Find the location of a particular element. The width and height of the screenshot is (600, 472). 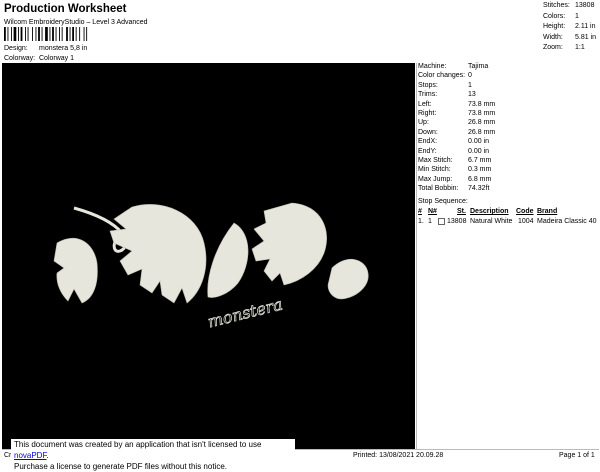

detail-label: EndY: is located at coordinates (427, 151).